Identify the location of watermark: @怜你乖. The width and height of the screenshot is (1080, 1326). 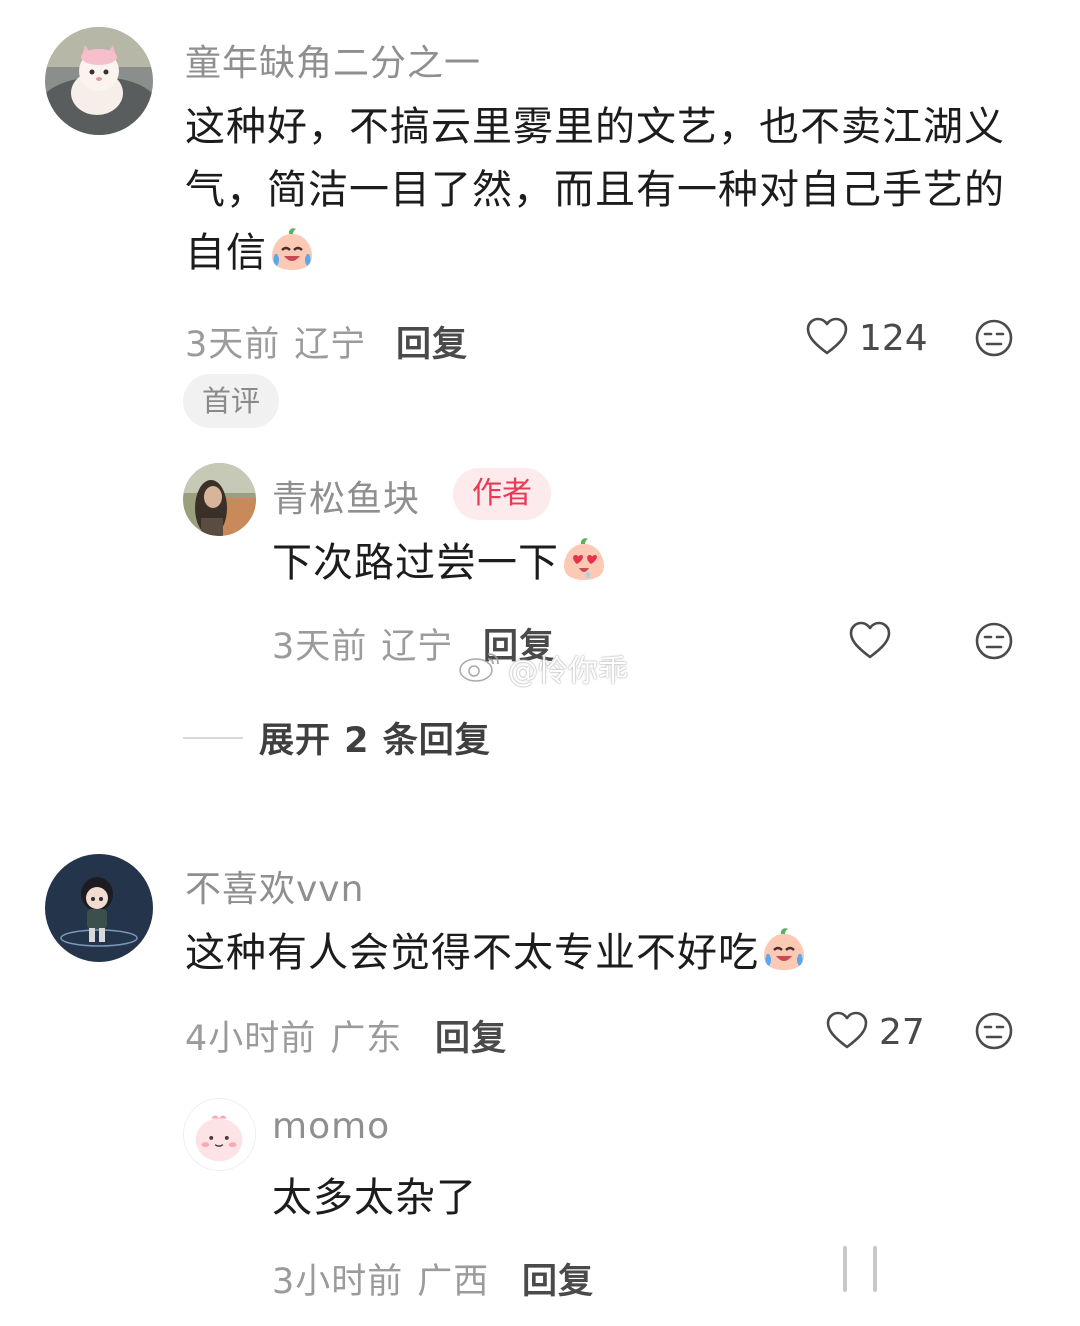
(543, 668).